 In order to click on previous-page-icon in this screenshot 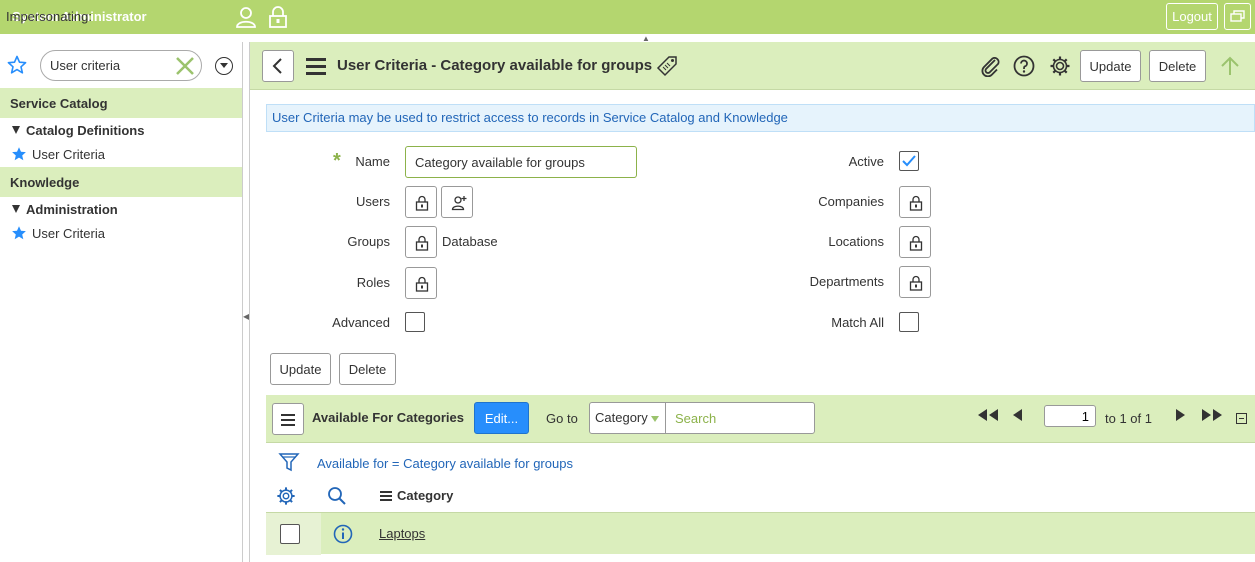, I will do `click(1018, 416)`.